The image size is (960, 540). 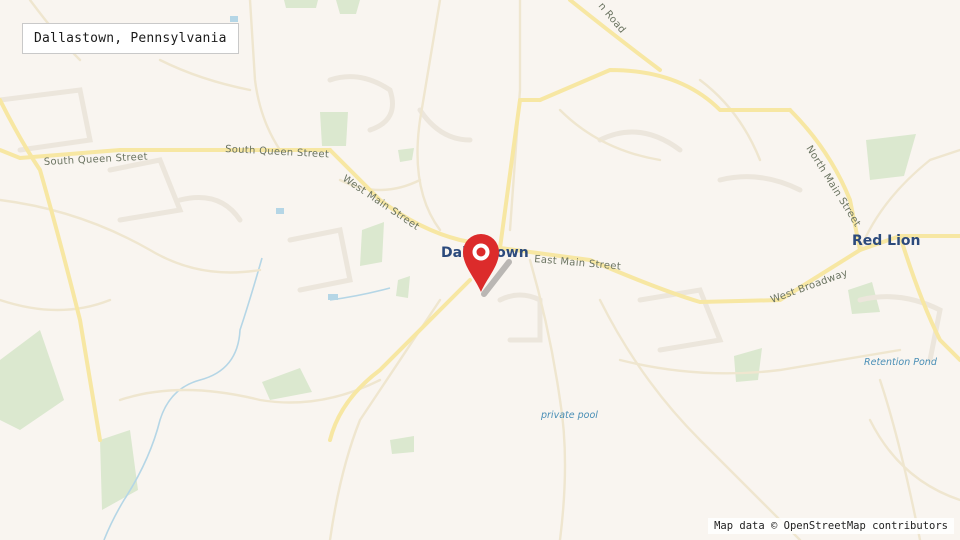 I want to click on map-attribution: Map data © OpenStreetMap contributors, so click(x=831, y=526).